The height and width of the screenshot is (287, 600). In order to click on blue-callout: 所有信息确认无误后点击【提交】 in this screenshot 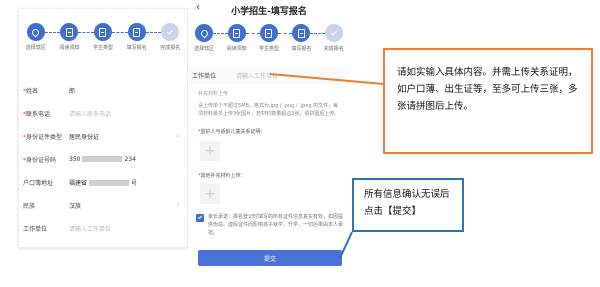, I will do `click(408, 205)`.